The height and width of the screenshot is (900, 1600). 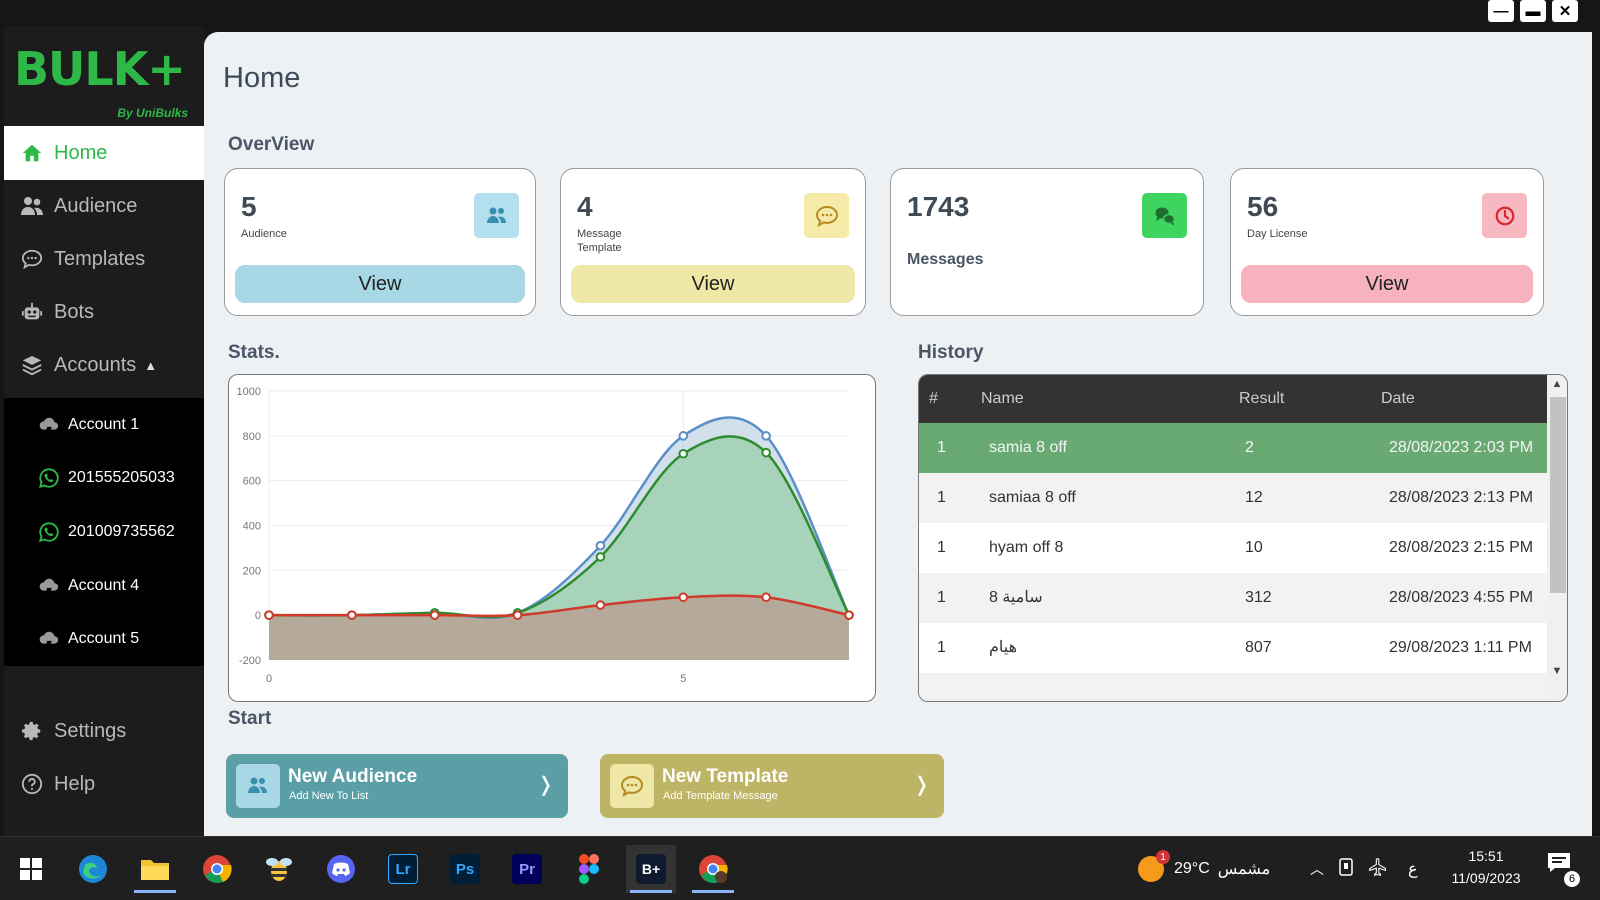 What do you see at coordinates (1565, 11) in the screenshot?
I see `close-button: ✕` at bounding box center [1565, 11].